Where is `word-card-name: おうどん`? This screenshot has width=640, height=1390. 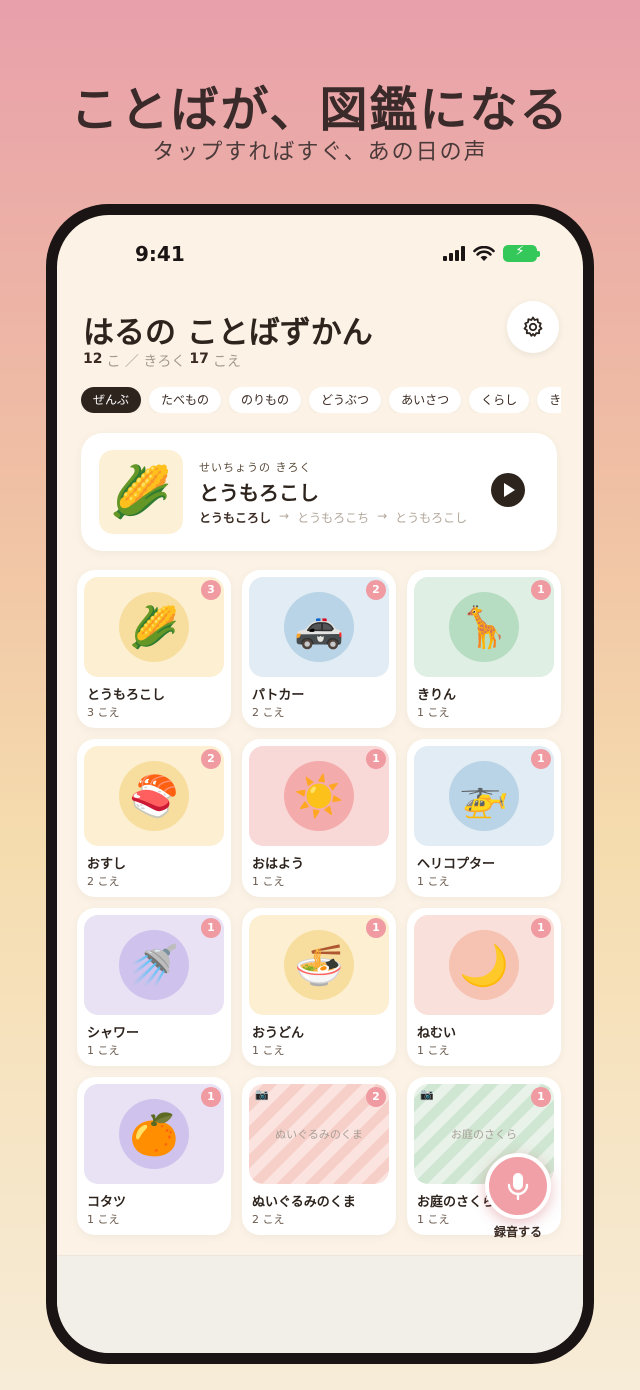
word-card-name: おうどん is located at coordinates (278, 1033).